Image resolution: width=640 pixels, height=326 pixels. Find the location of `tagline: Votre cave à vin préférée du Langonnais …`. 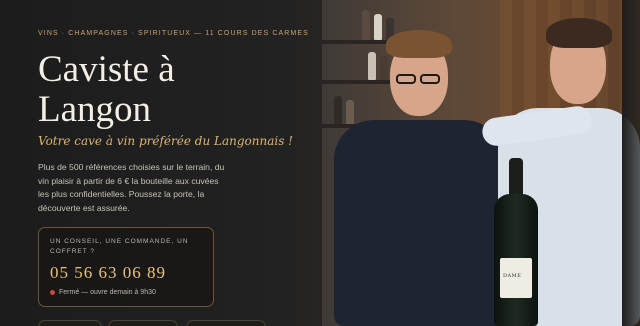

tagline: Votre cave à vin préférée du Langonnais … is located at coordinates (166, 141).